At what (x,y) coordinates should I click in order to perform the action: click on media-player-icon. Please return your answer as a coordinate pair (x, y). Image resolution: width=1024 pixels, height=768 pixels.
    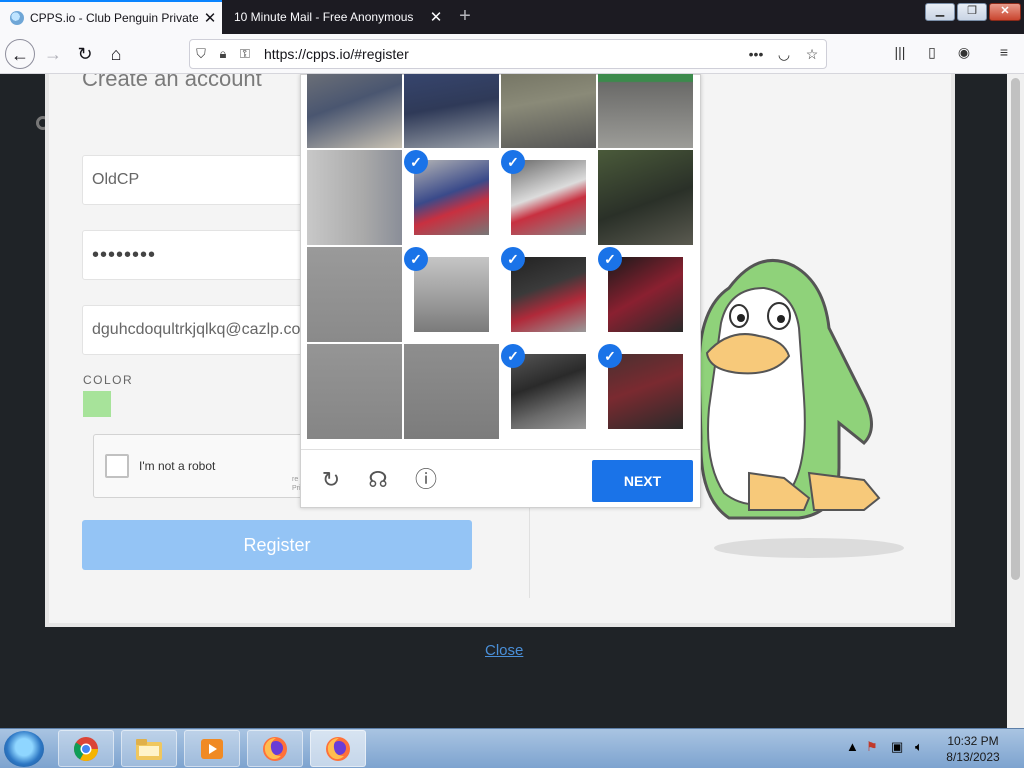
    Looking at the image, I should click on (212, 748).